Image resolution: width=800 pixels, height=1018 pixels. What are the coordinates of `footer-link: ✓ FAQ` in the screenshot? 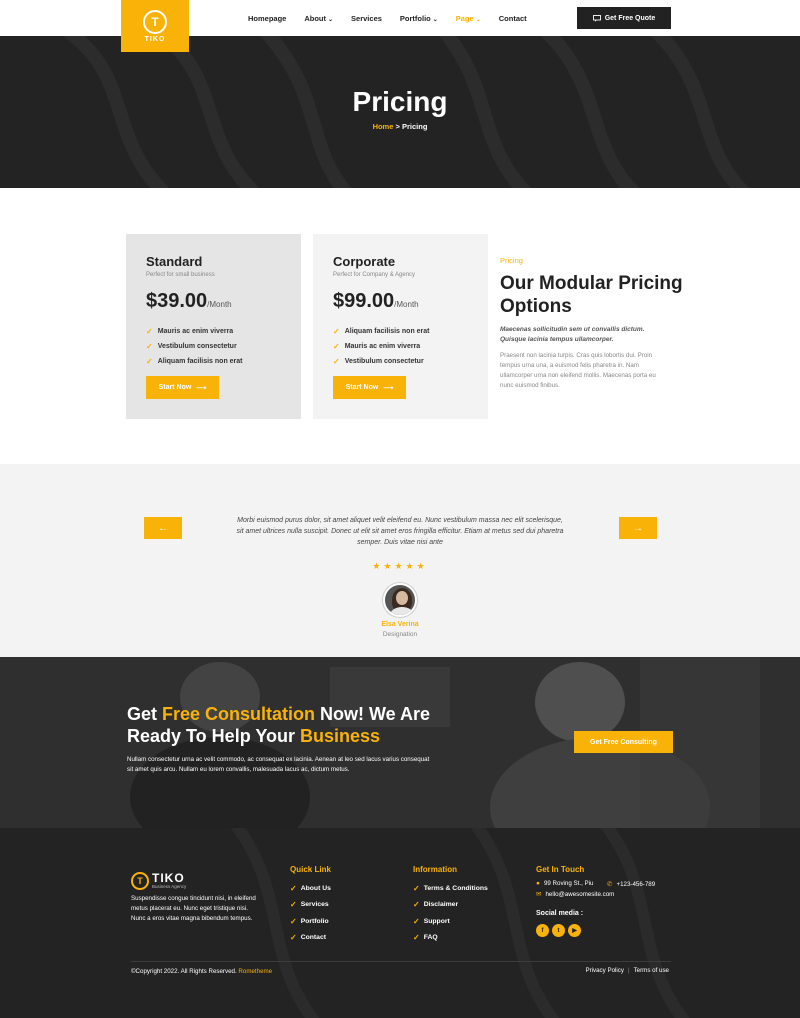 It's located at (450, 937).